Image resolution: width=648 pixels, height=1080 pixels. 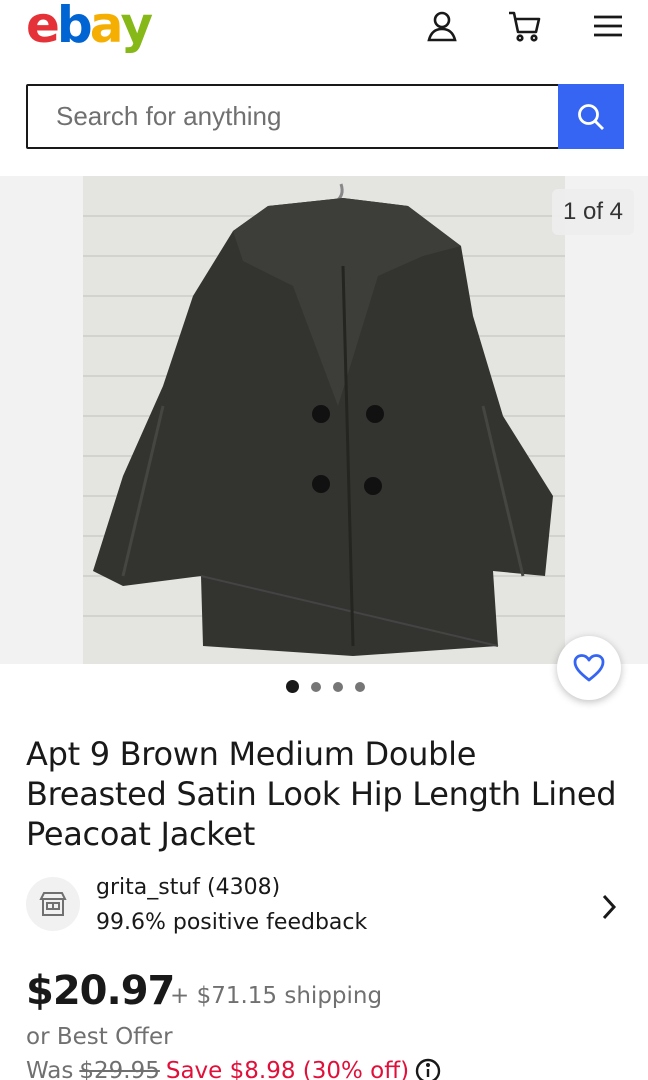 I want to click on heart-icon, so click(x=589, y=668).